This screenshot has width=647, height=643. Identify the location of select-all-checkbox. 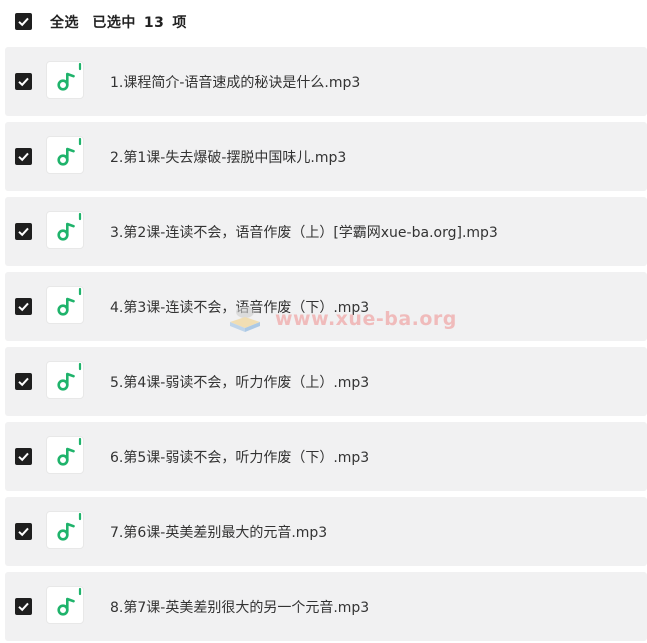
(23, 21).